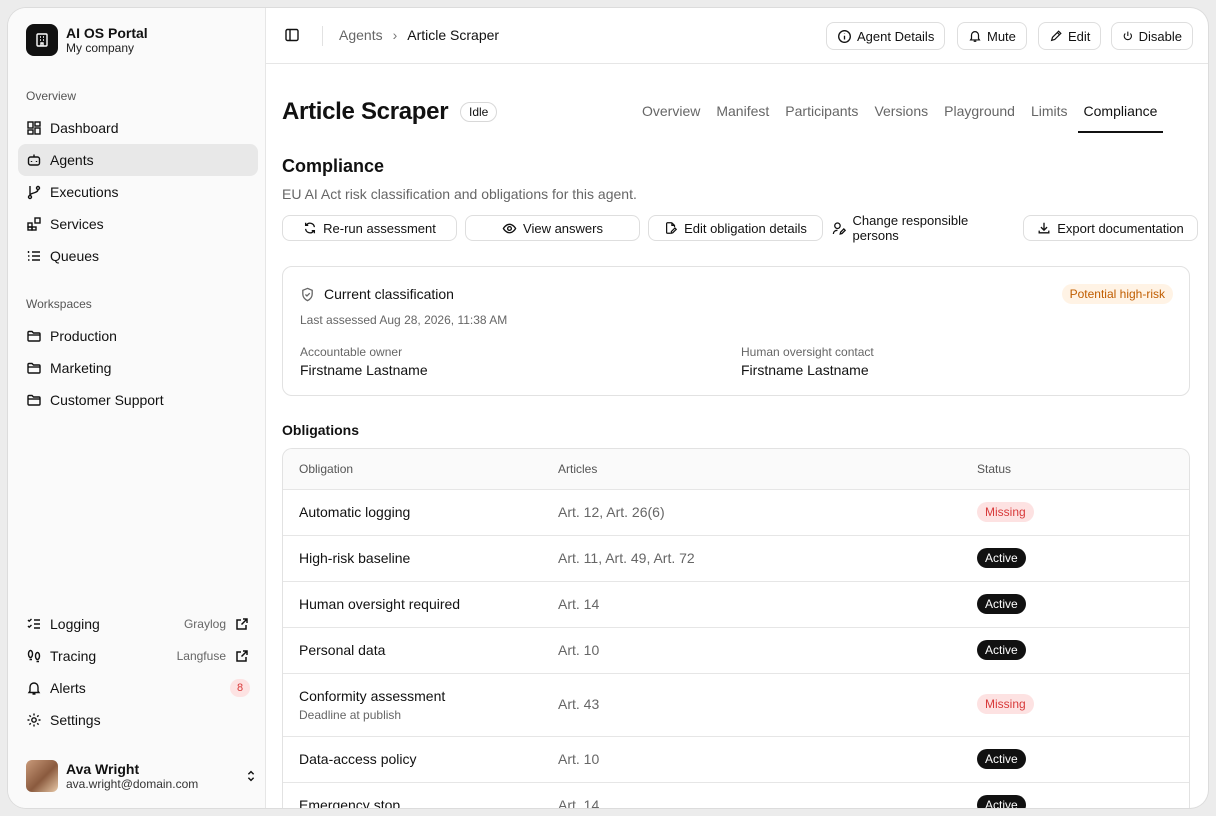 The width and height of the screenshot is (1216, 816). I want to click on classification-title: Current classification, so click(377, 294).